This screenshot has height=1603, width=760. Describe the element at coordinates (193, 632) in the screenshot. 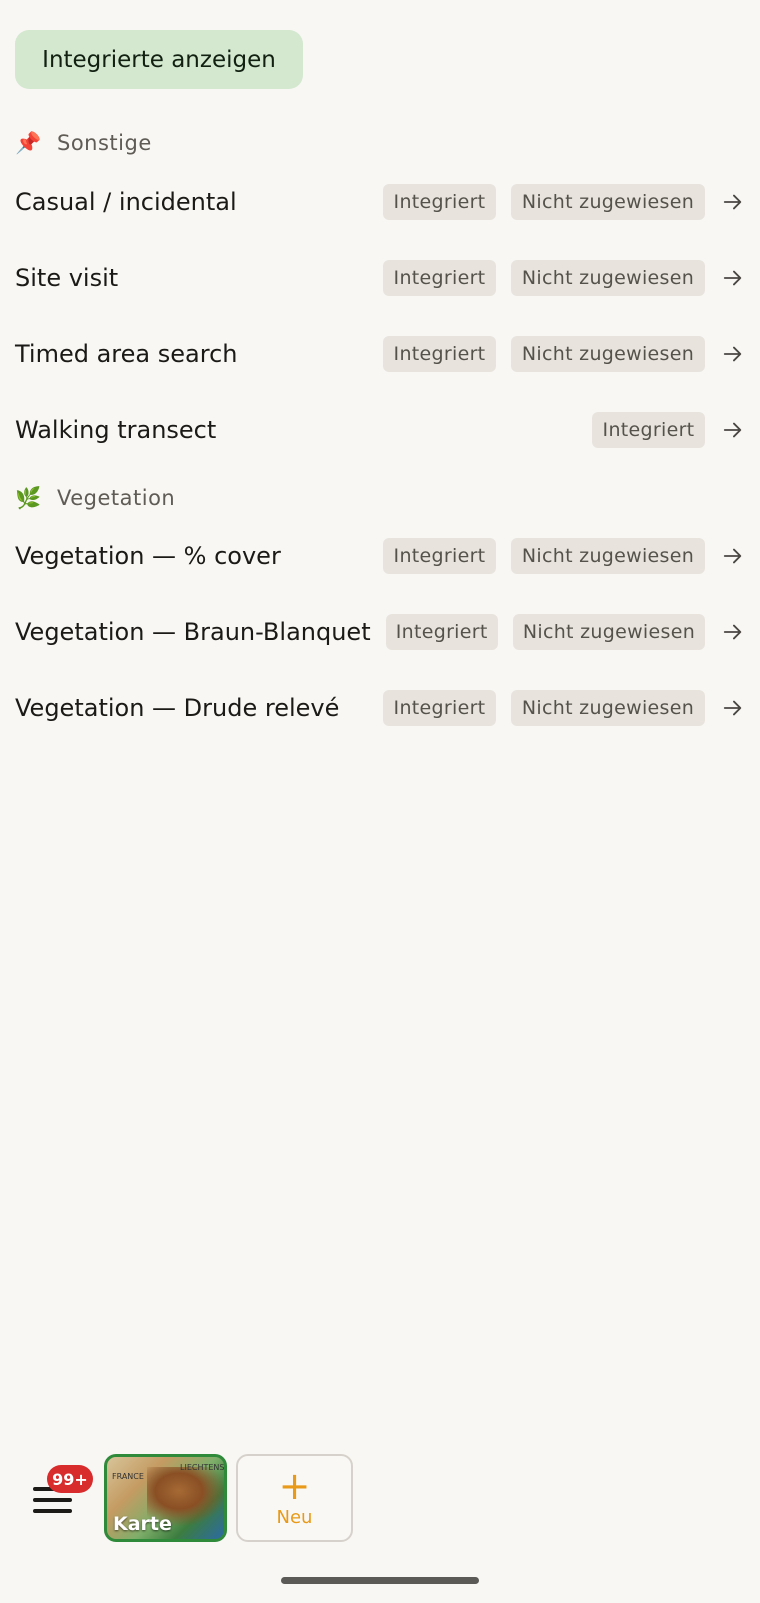

I see `list-item-name: Vegetation — Braun-Blanquet` at that location.